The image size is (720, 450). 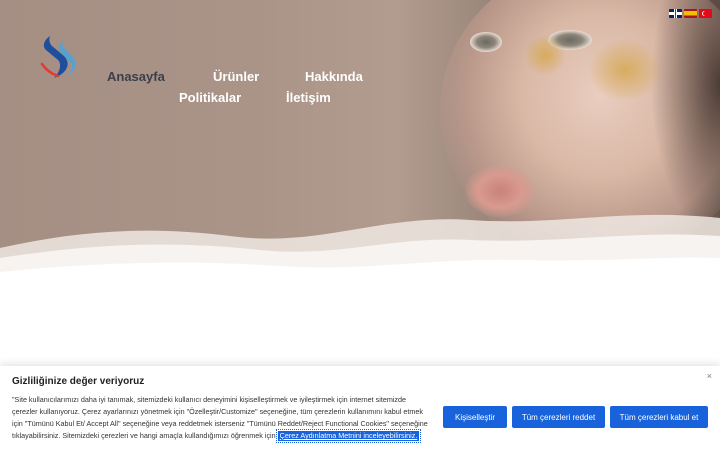 I want to click on accept-all-button: Tüm çerezleri kabul et, so click(x=659, y=417).